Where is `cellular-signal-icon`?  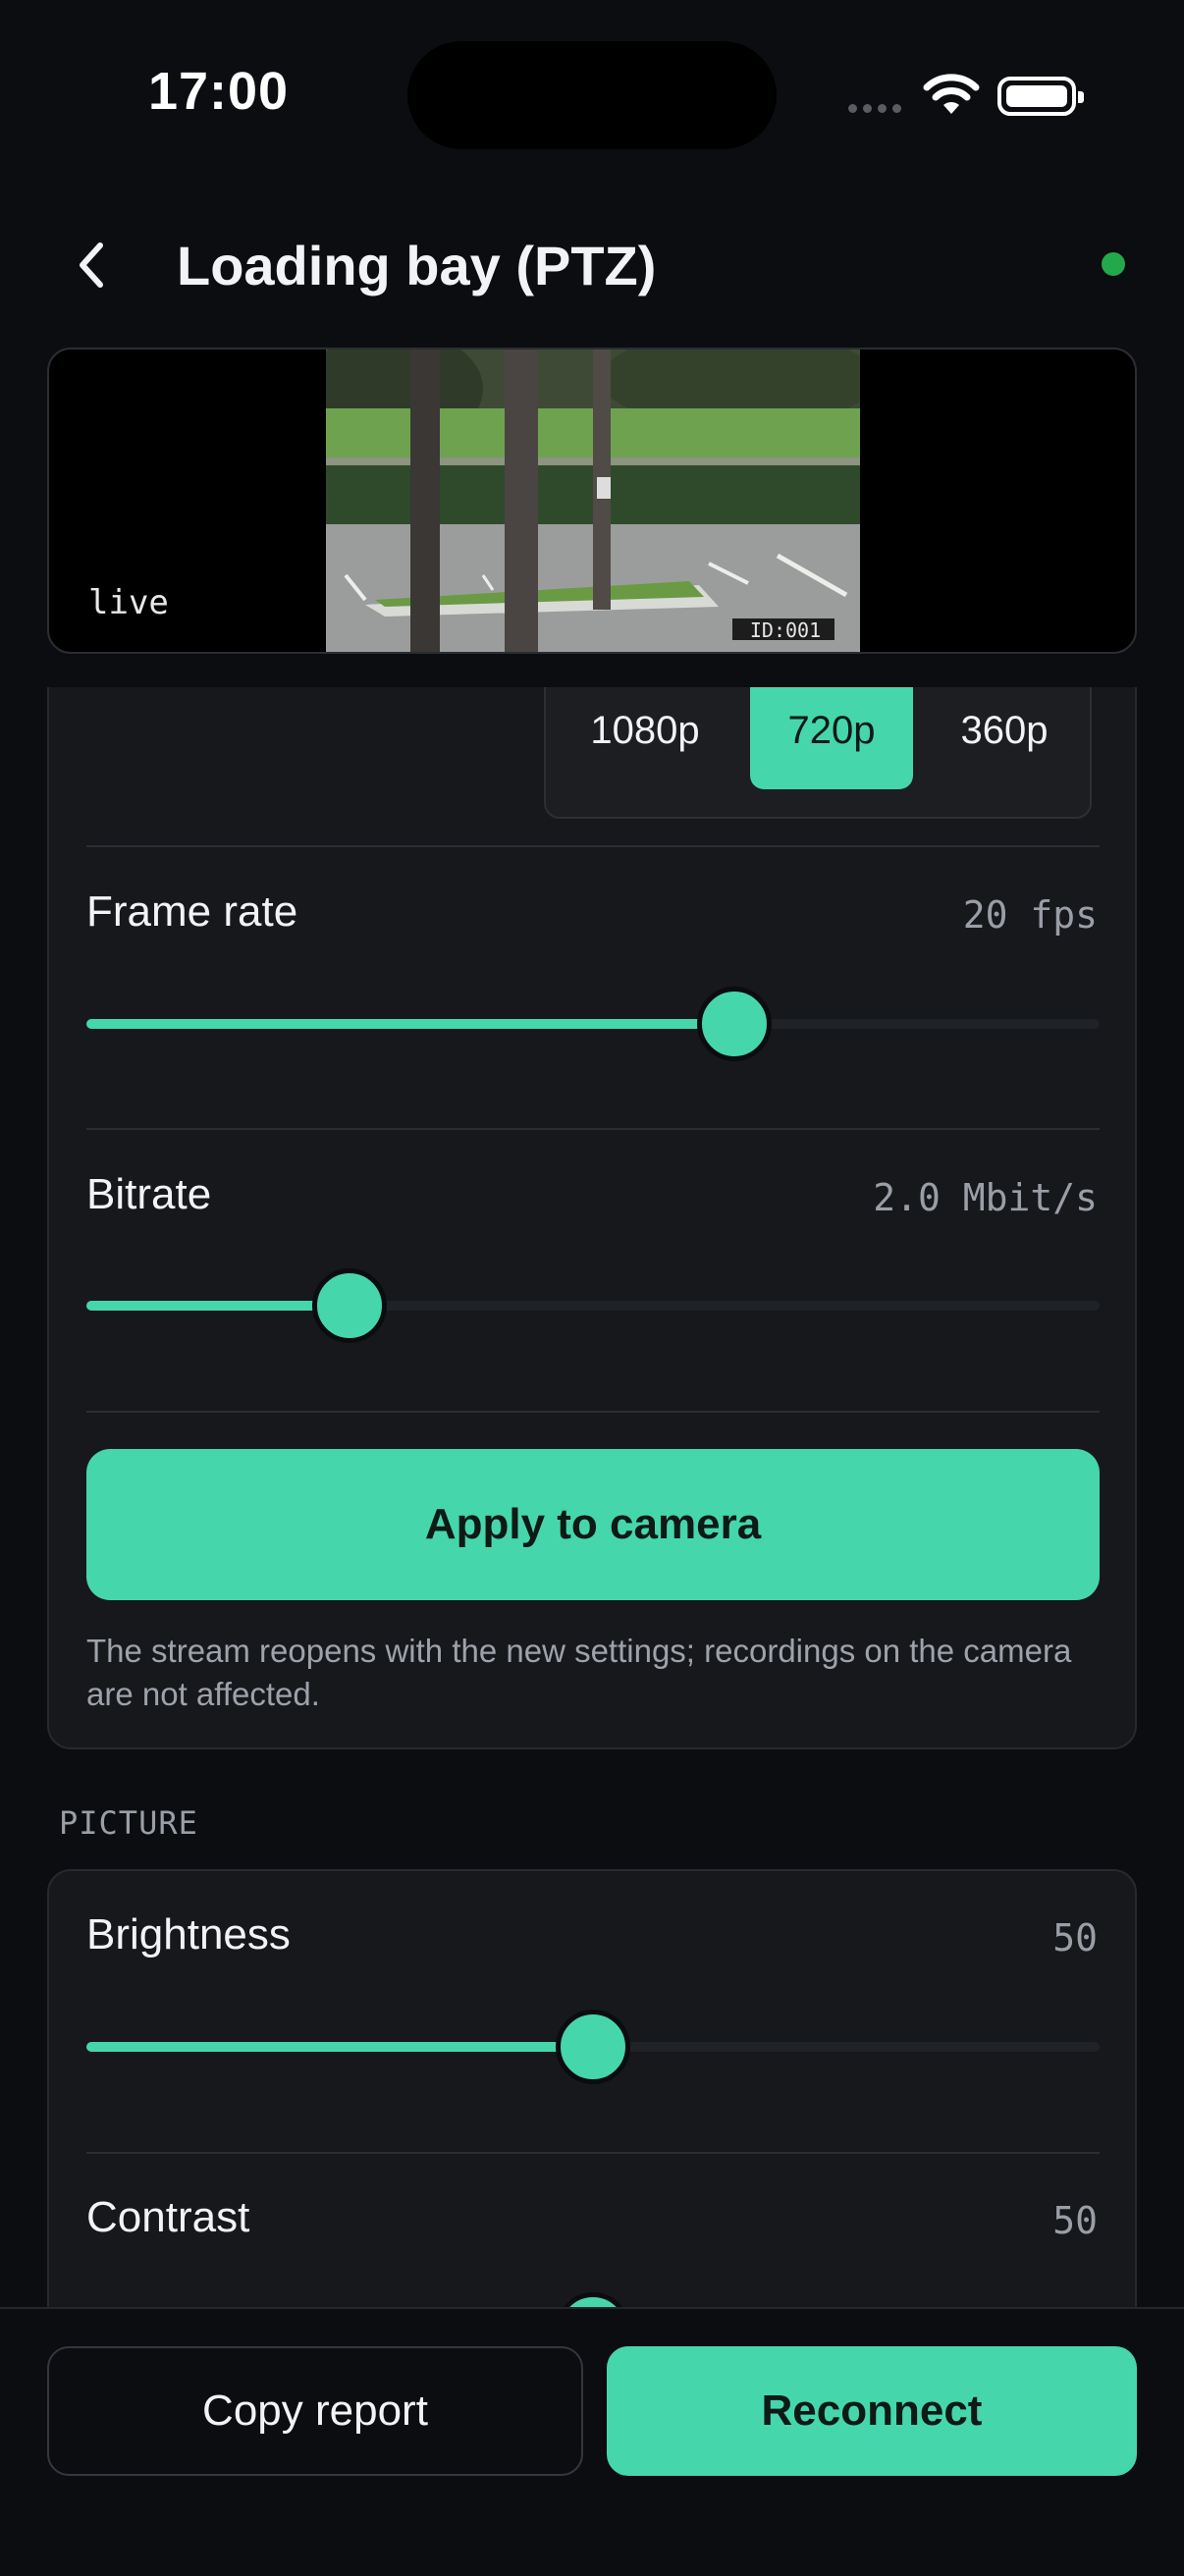
cellular-signal-icon is located at coordinates (874, 108).